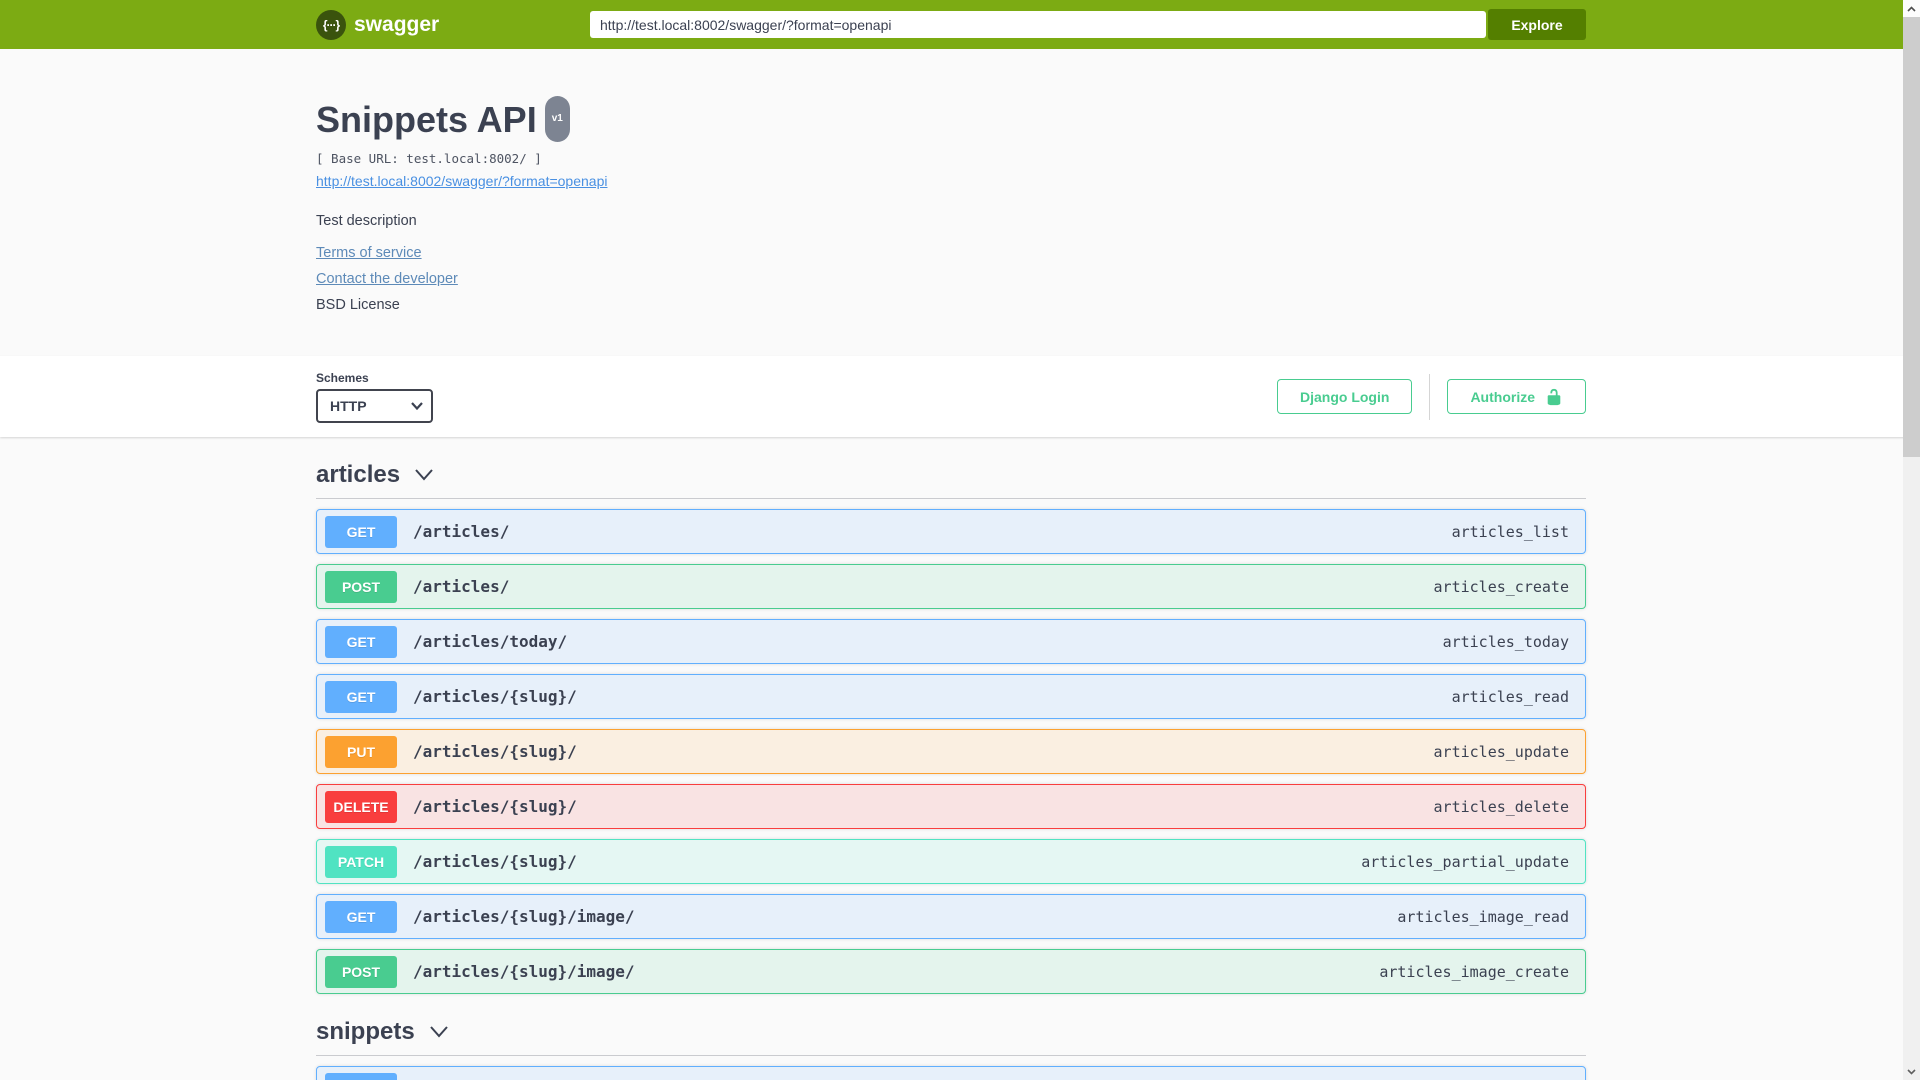  I want to click on swagger-logo-text: swagger, so click(397, 24).